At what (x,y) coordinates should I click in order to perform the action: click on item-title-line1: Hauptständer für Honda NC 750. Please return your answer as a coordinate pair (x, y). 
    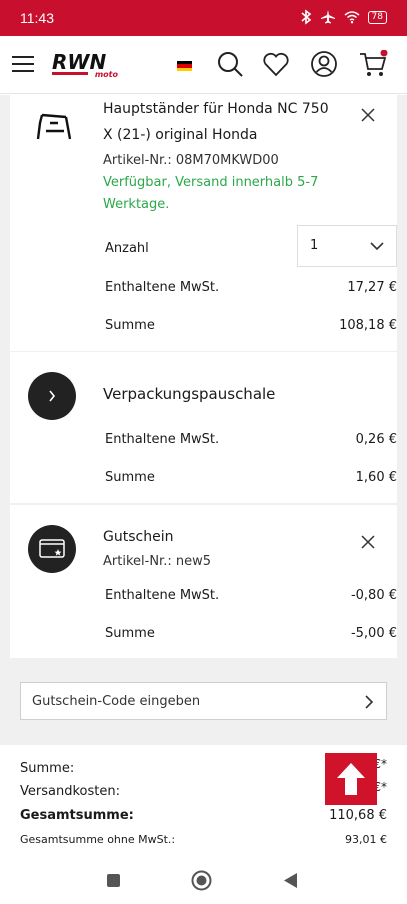
    Looking at the image, I should click on (216, 109).